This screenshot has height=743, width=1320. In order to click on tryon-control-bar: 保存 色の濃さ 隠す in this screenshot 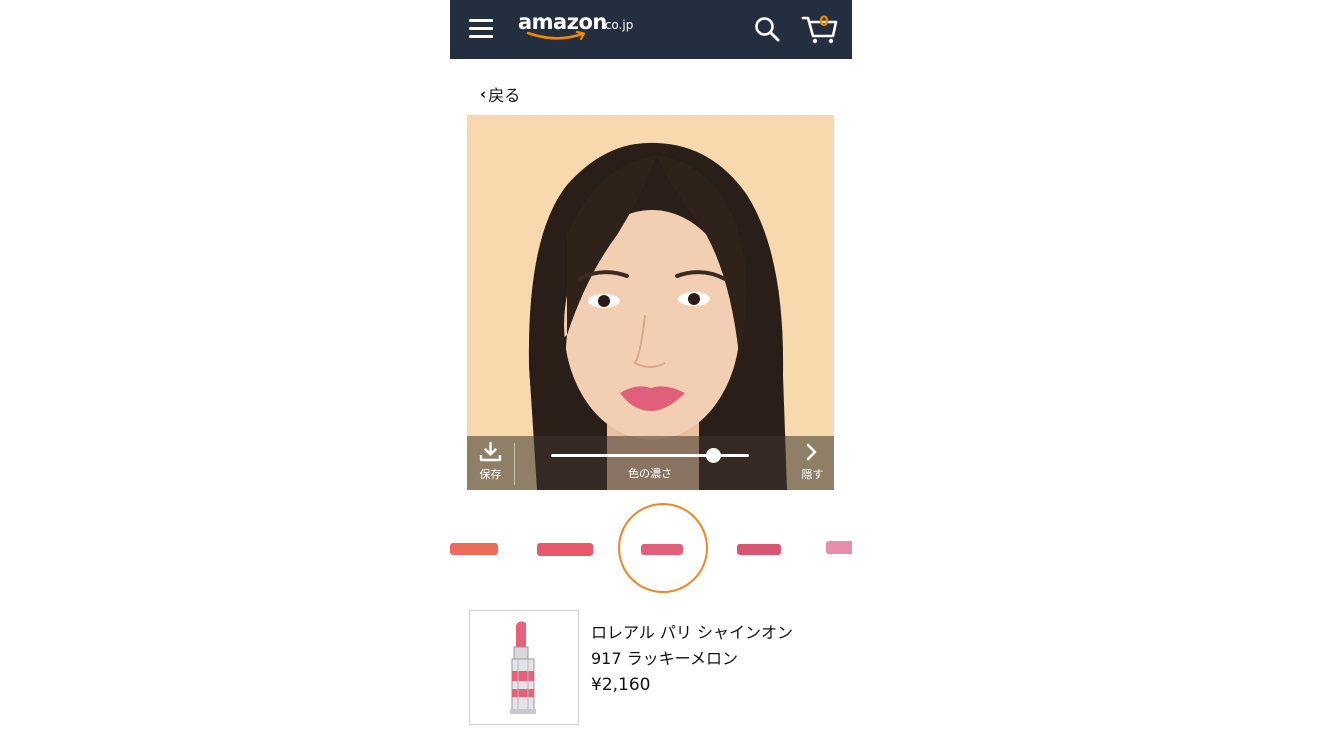, I will do `click(650, 463)`.